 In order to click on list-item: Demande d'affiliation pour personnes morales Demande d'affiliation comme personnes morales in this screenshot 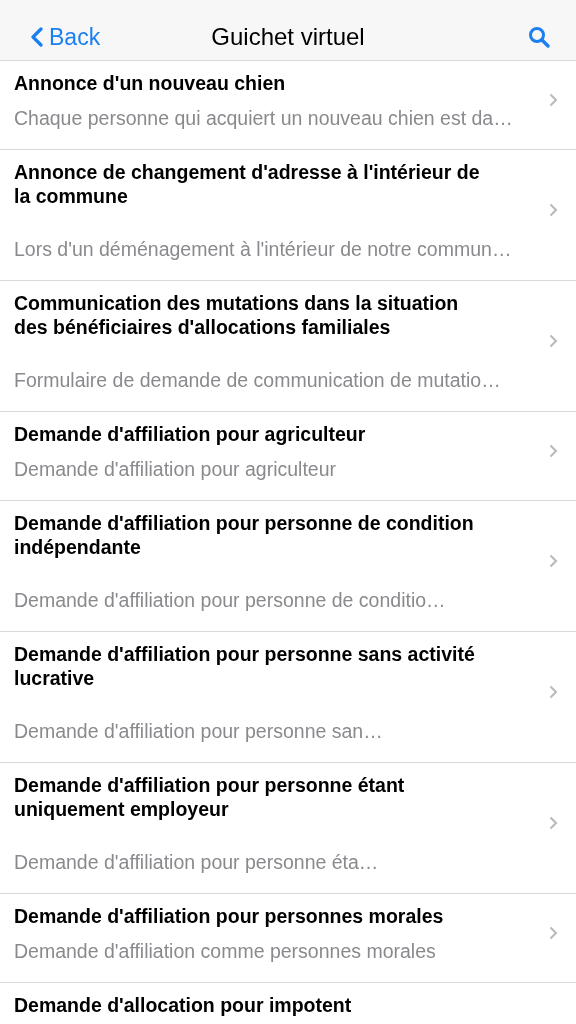, I will do `click(288, 938)`.